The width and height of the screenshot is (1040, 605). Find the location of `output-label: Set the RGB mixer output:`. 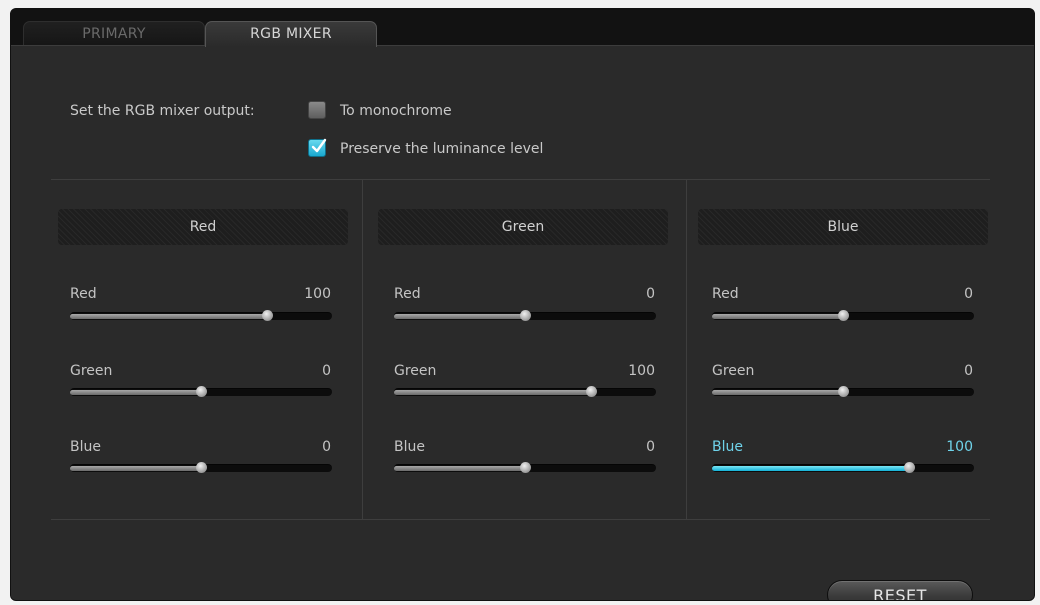

output-label: Set the RGB mixer output: is located at coordinates (162, 111).